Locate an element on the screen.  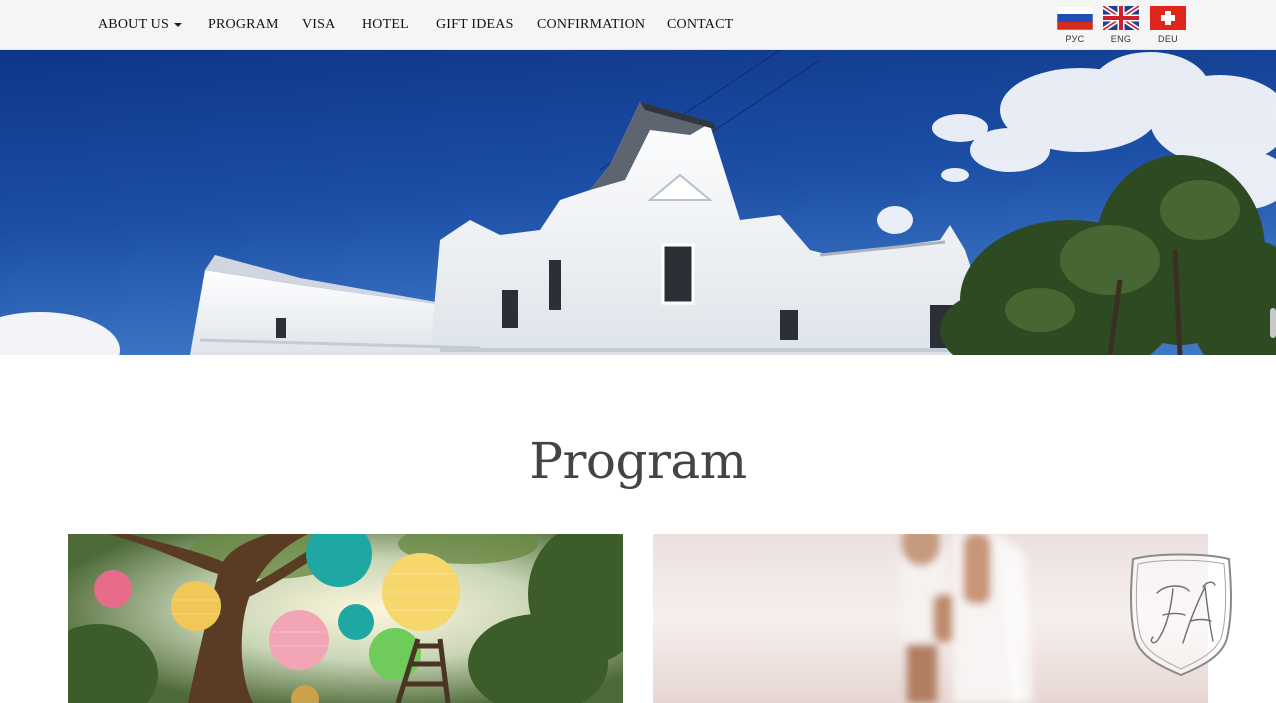
uk-flag-icon is located at coordinates (1121, 18).